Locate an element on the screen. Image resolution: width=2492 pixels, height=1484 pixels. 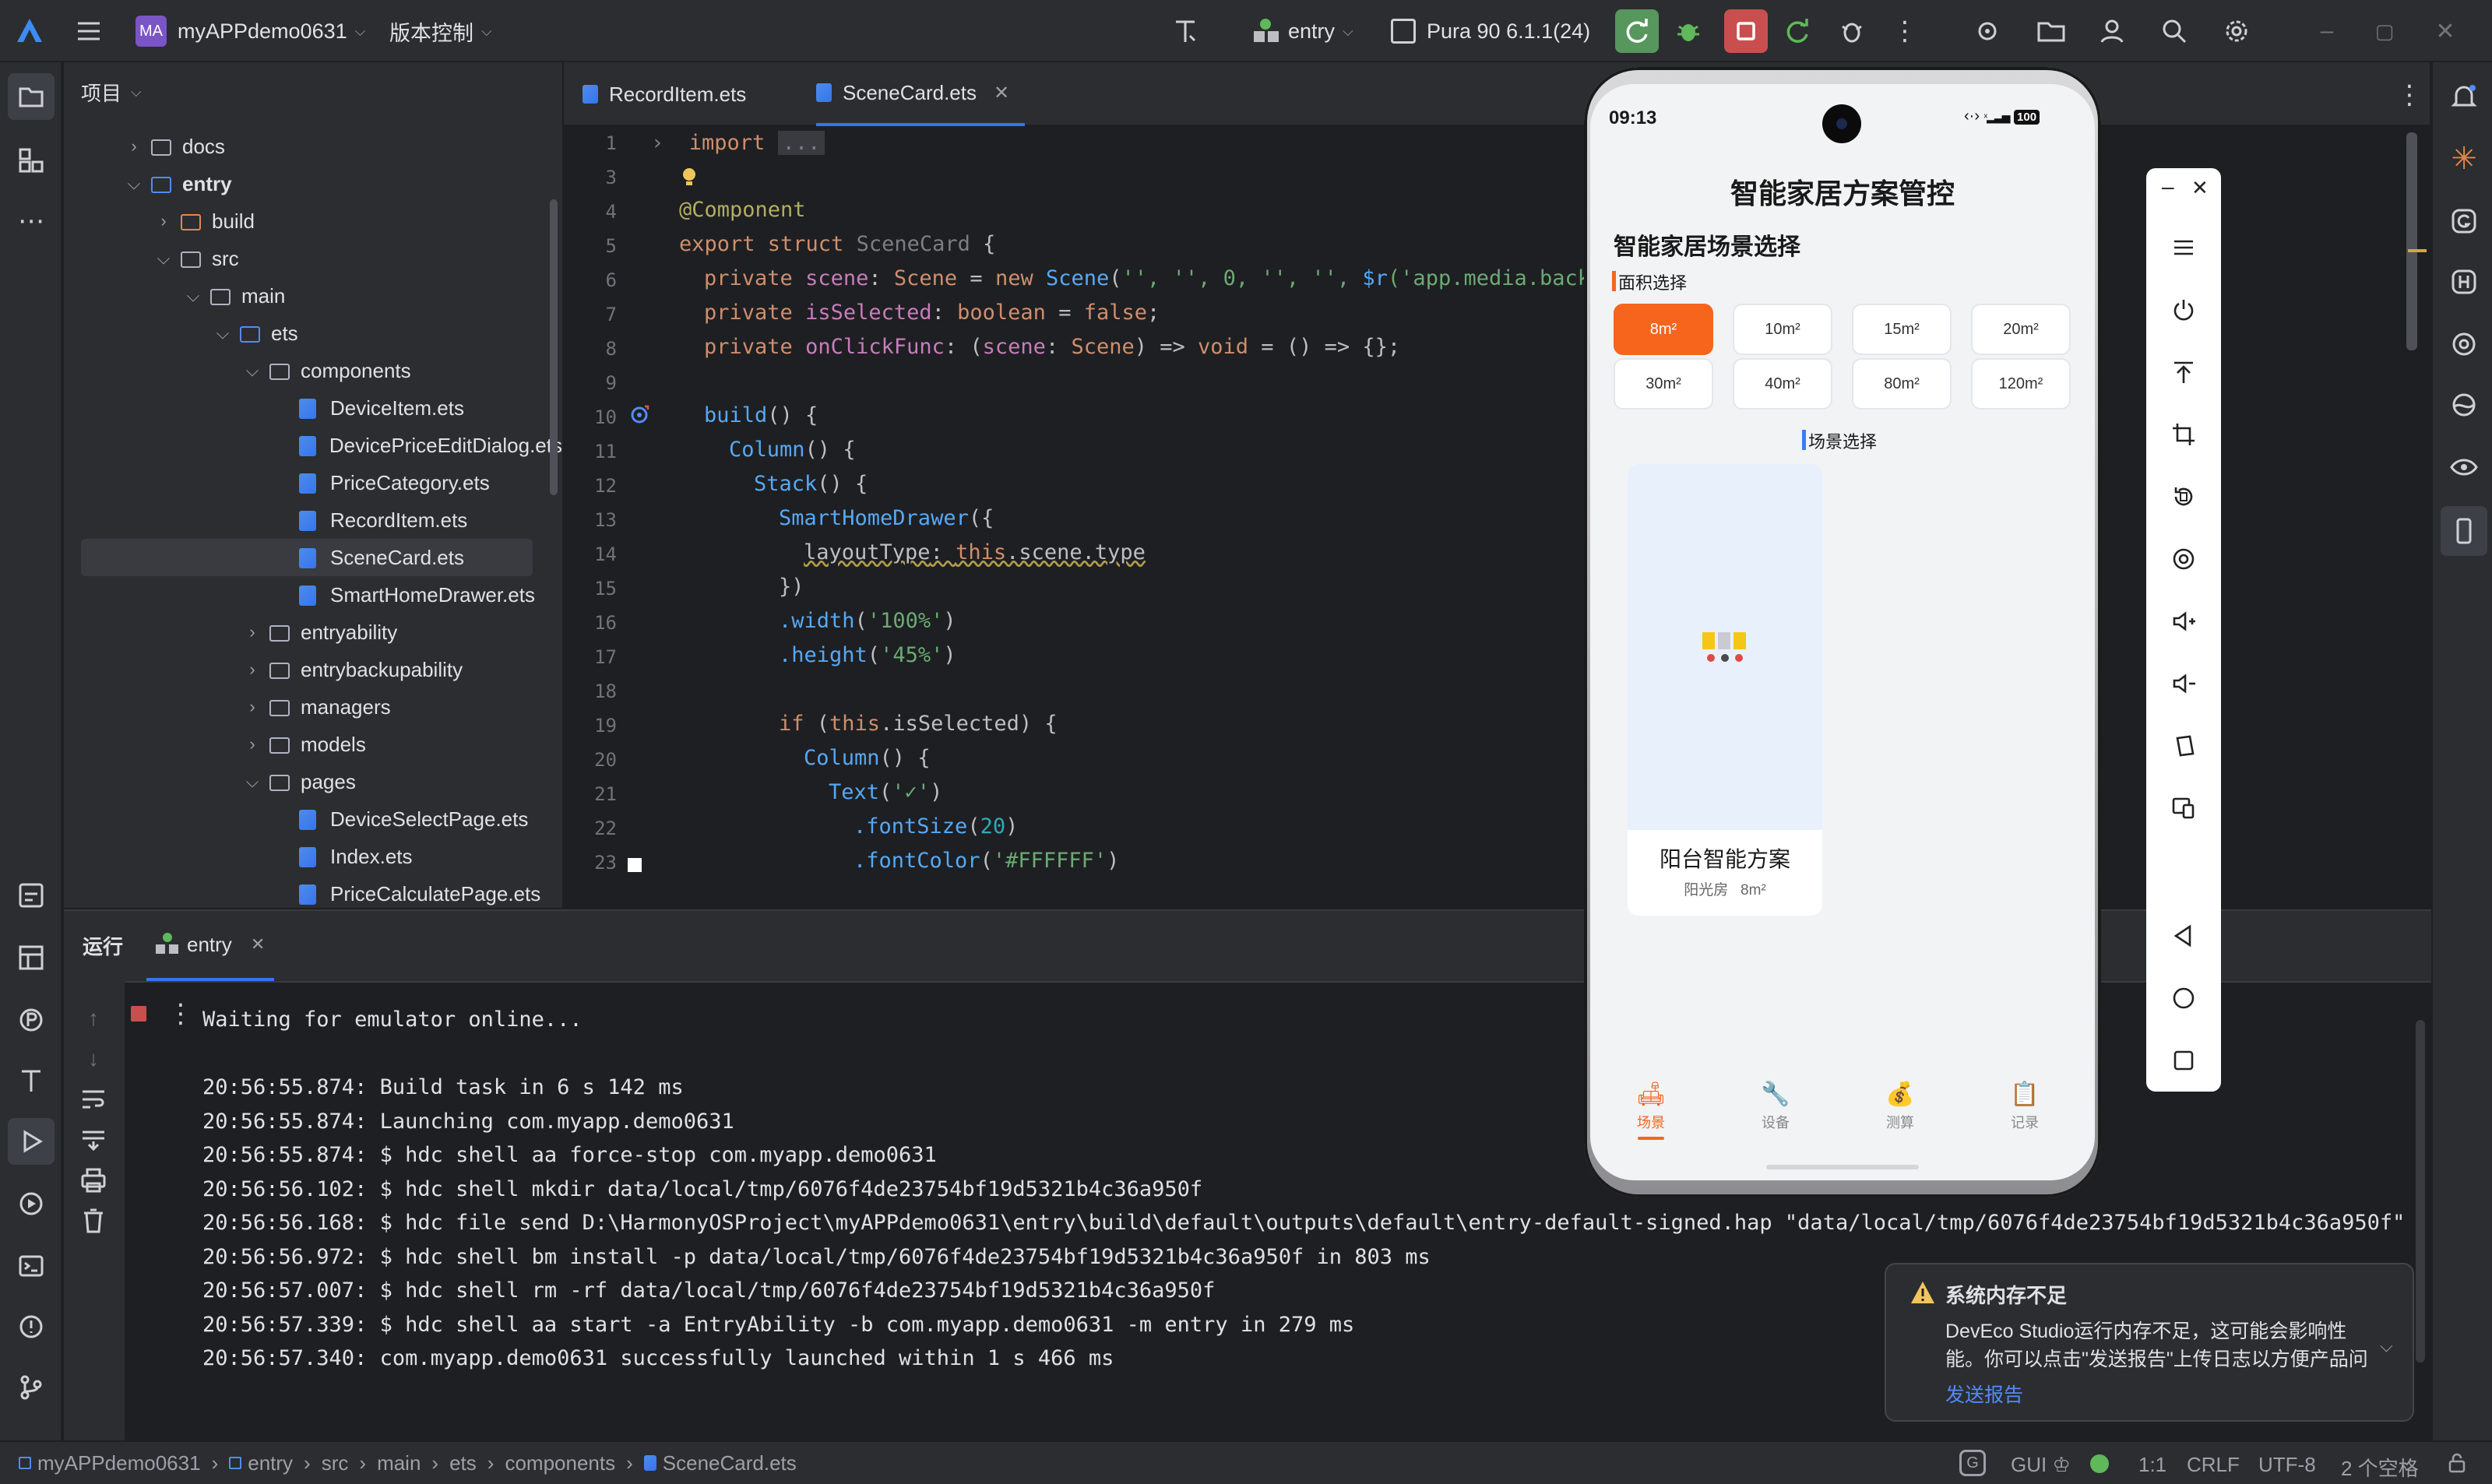
emu-rotate-icon is located at coordinates (2183, 496).